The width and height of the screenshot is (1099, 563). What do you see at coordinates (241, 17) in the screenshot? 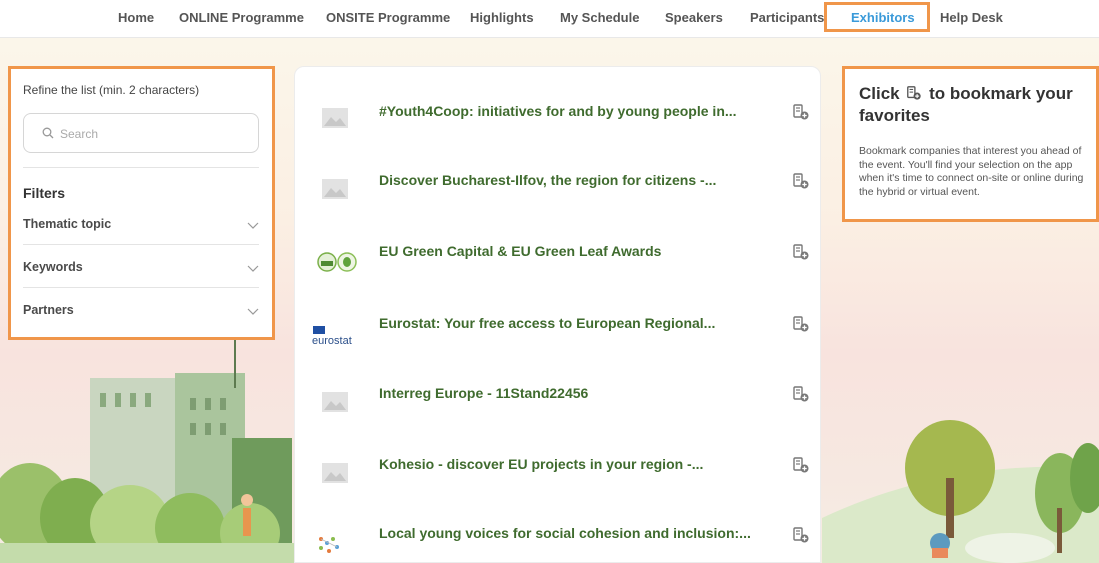
I see `nav-online-programme: ONLINE Programme` at bounding box center [241, 17].